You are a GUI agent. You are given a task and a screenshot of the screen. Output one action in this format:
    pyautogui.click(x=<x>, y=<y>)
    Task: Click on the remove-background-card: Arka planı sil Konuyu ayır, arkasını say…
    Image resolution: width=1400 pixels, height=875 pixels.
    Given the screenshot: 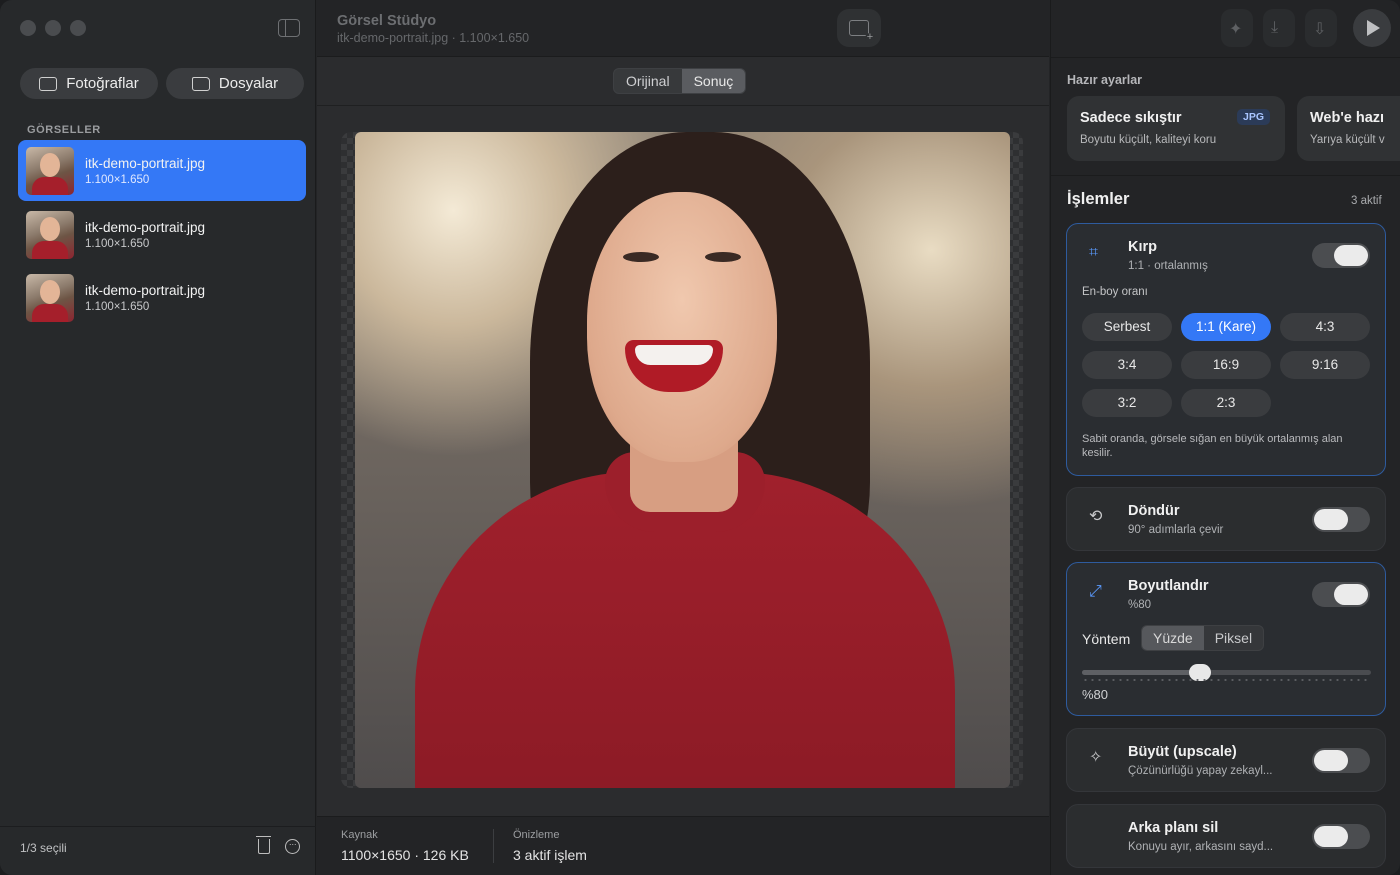 What is the action you would take?
    pyautogui.click(x=1226, y=836)
    